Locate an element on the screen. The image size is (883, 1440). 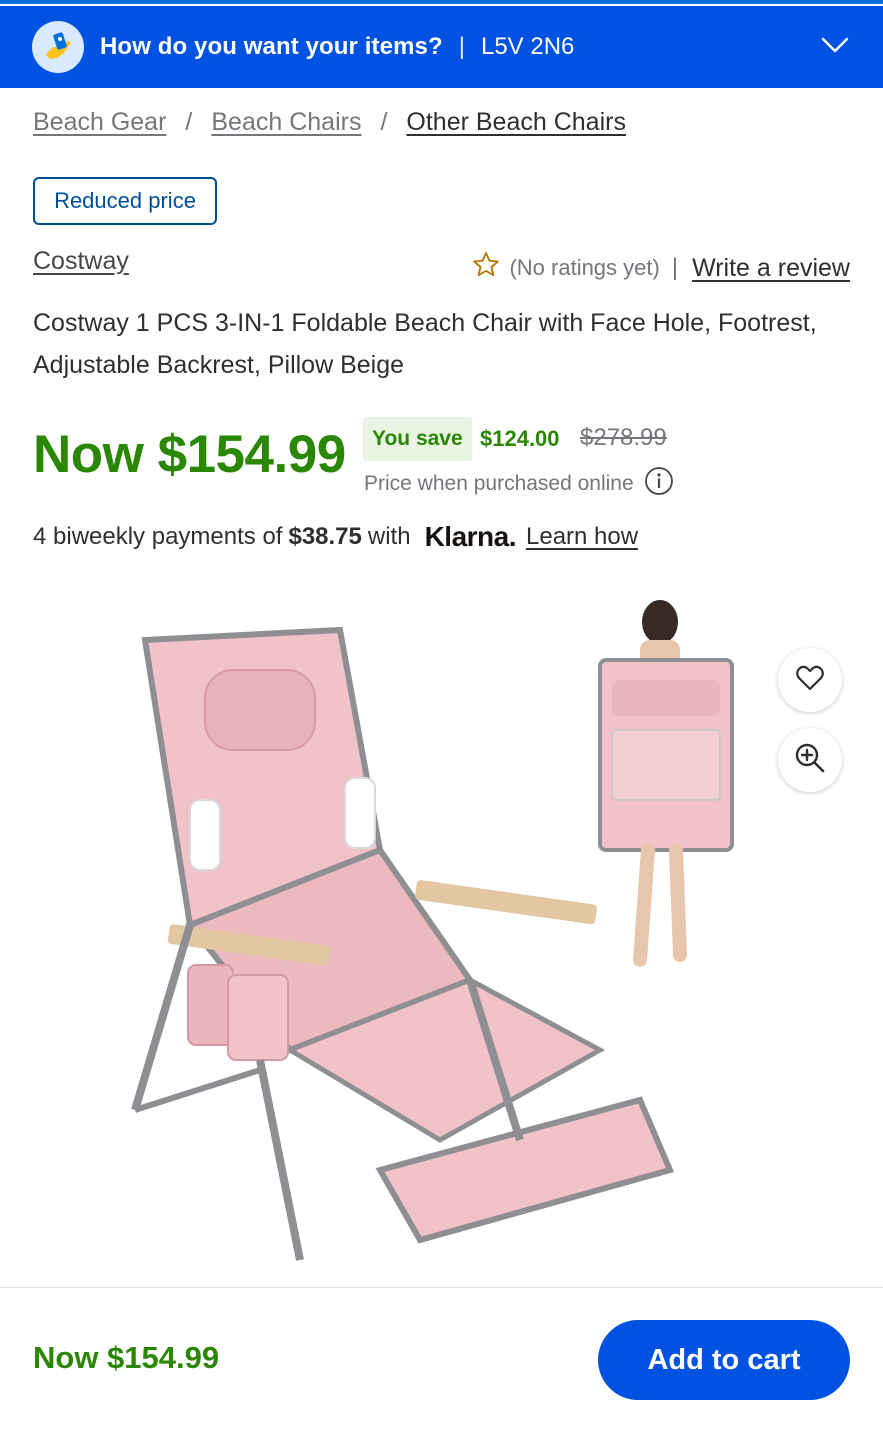
online-price-note-text: Price when purchased online is located at coordinates (499, 483).